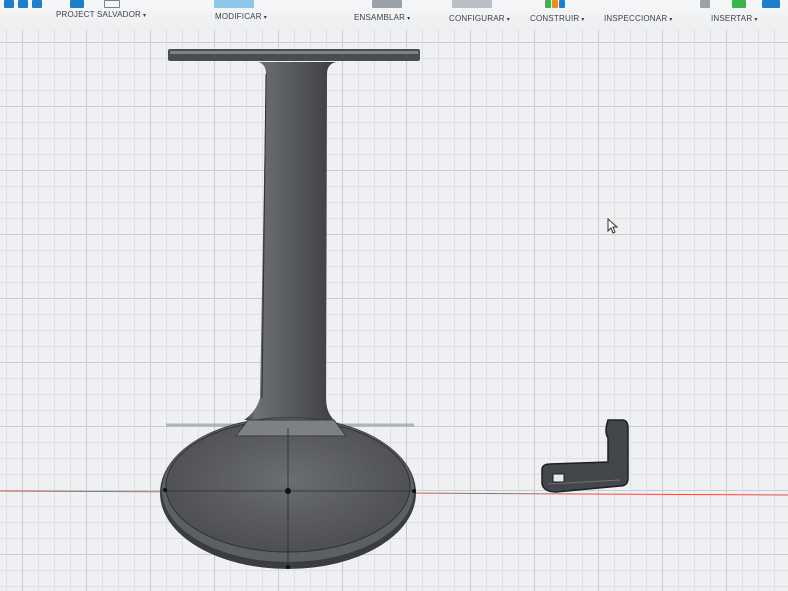  Describe the element at coordinates (290, 241) in the screenshot. I see `stand-post` at that location.